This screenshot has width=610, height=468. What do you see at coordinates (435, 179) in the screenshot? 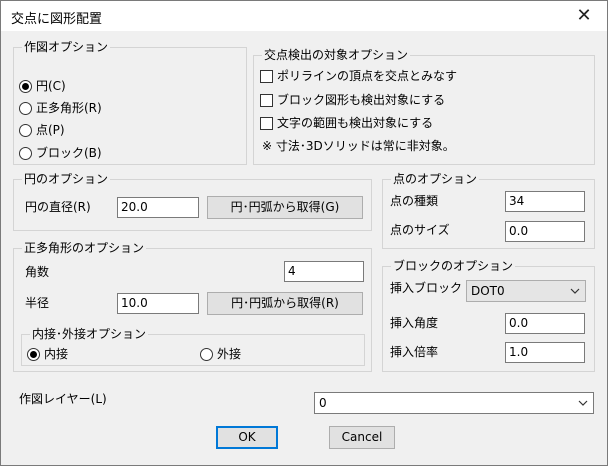
I see `point-options-legend: 点のオプション` at bounding box center [435, 179].